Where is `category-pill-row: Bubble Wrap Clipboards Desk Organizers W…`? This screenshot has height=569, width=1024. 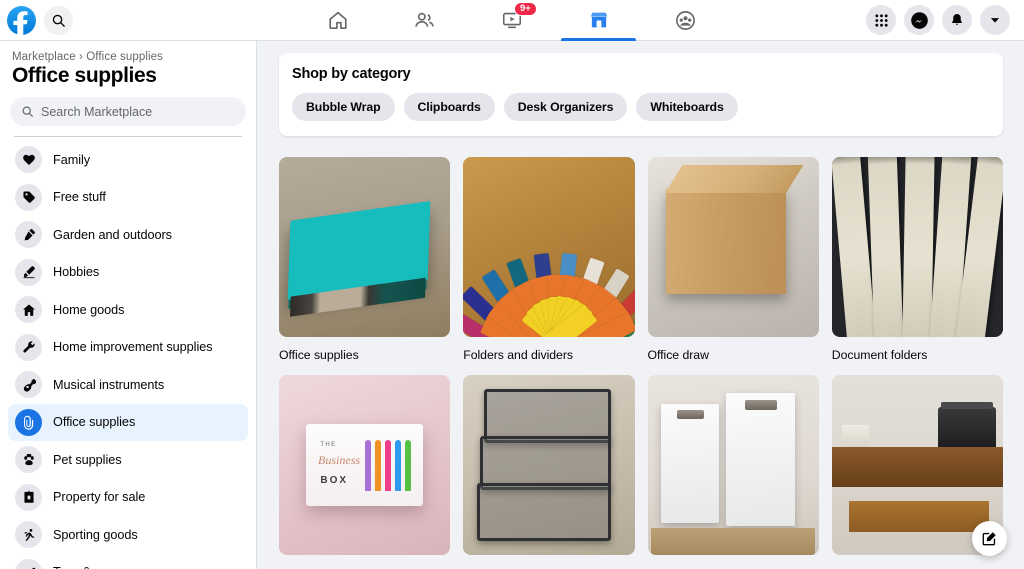
category-pill-row: Bubble Wrap Clipboards Desk Organizers W… is located at coordinates (641, 107).